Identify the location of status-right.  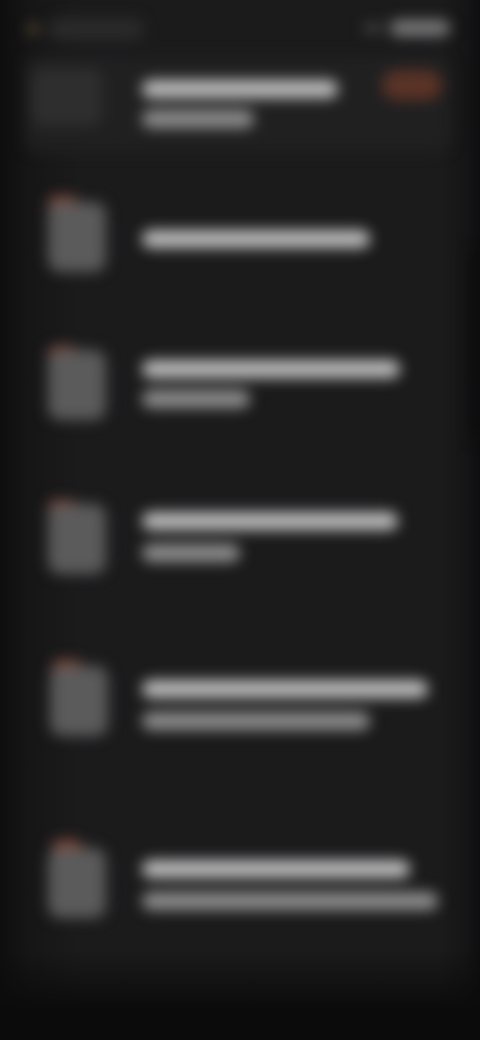
(407, 28).